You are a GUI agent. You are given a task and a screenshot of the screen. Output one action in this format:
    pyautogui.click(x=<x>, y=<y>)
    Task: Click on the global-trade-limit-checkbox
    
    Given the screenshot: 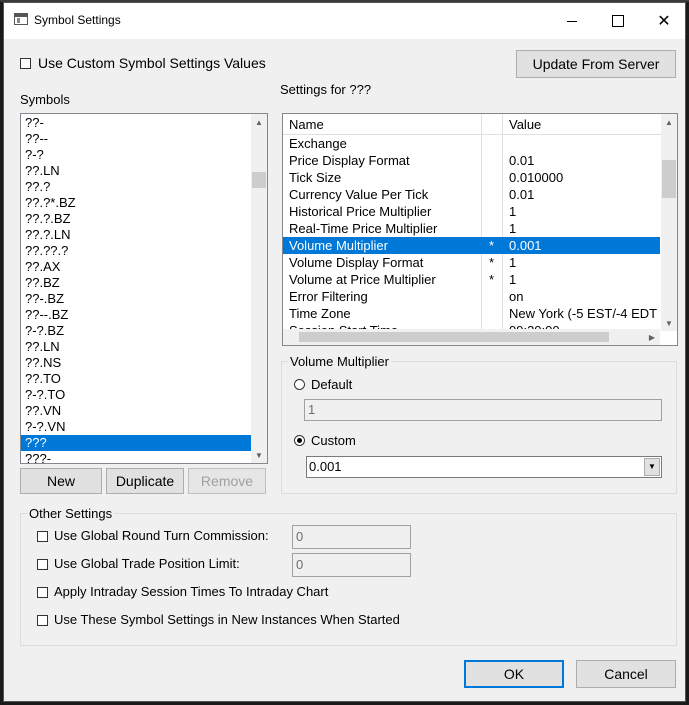 What is the action you would take?
    pyautogui.click(x=42, y=564)
    